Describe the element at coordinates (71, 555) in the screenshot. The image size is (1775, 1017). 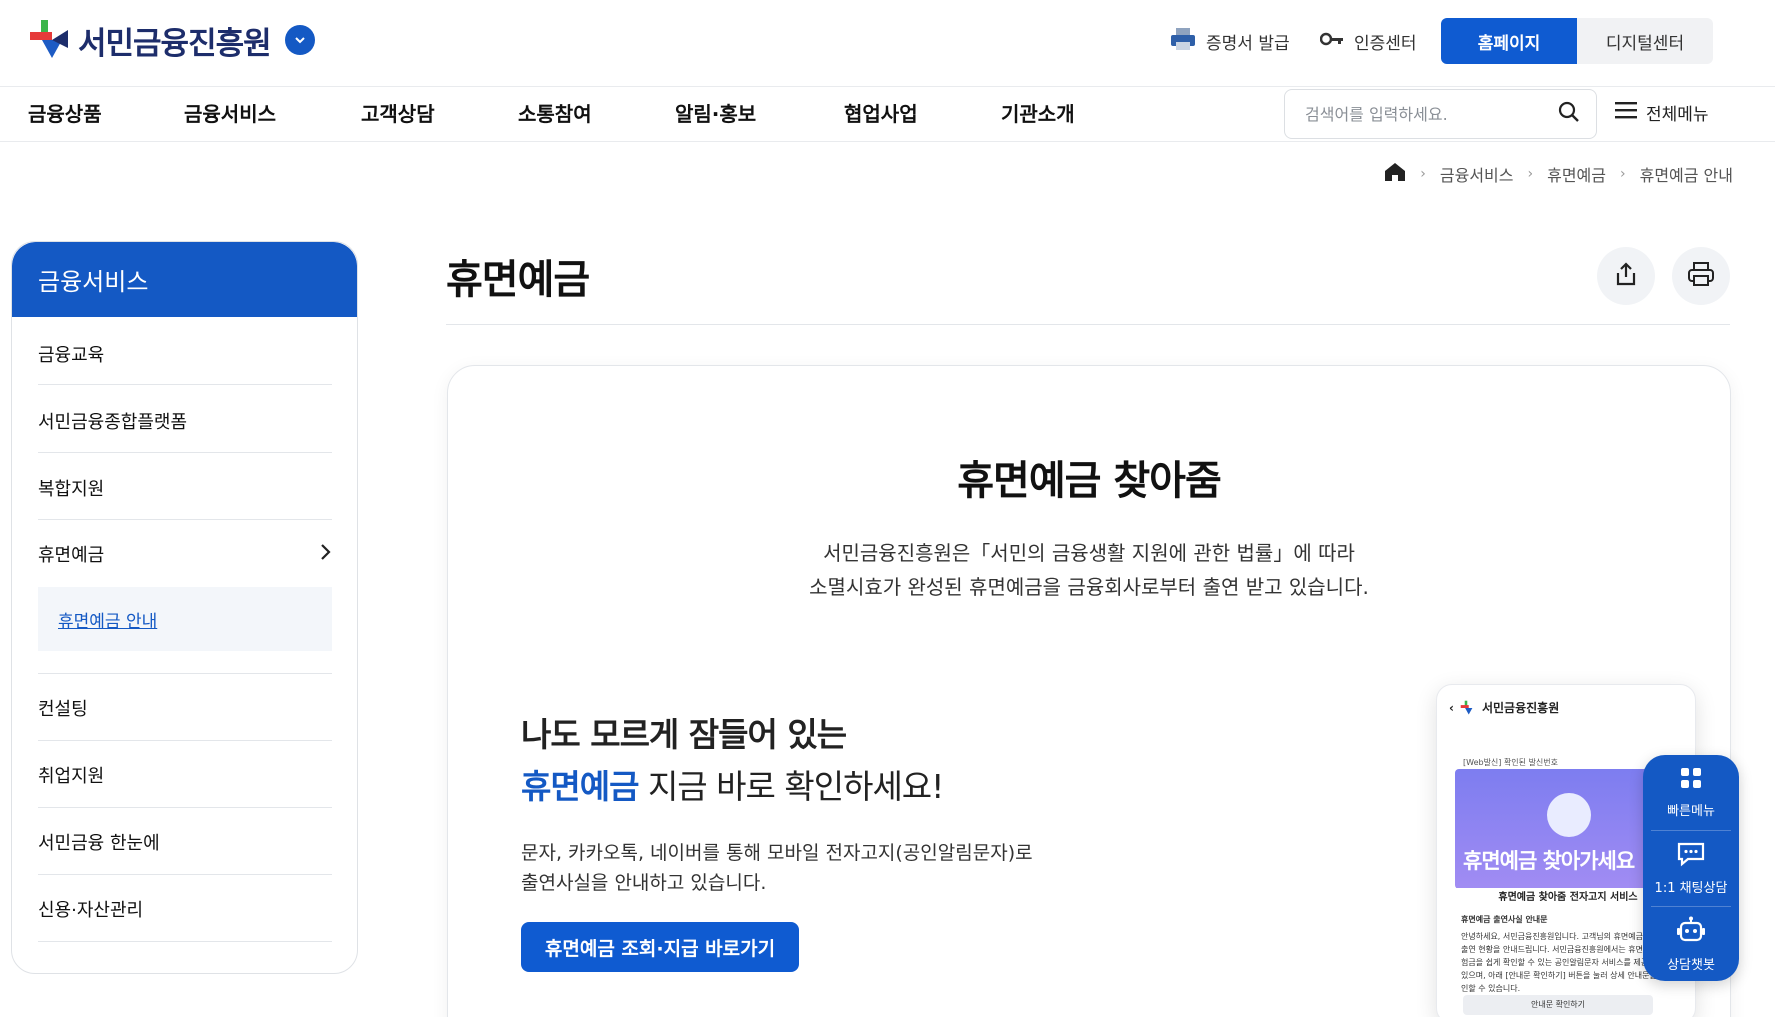
I see `sidebar-item-label: 휴면예금` at that location.